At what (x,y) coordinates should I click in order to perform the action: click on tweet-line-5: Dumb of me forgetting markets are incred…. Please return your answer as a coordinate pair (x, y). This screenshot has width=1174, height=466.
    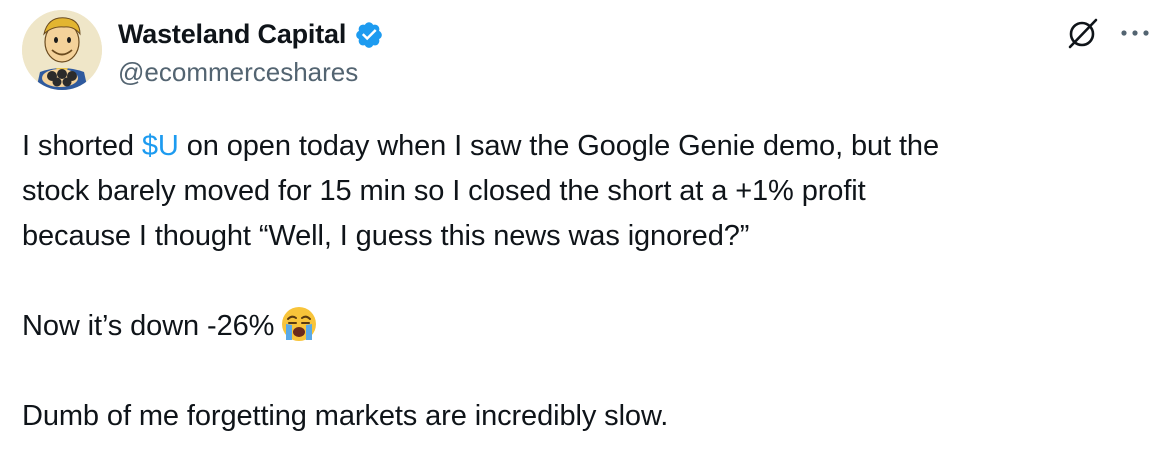
    Looking at the image, I should click on (345, 416).